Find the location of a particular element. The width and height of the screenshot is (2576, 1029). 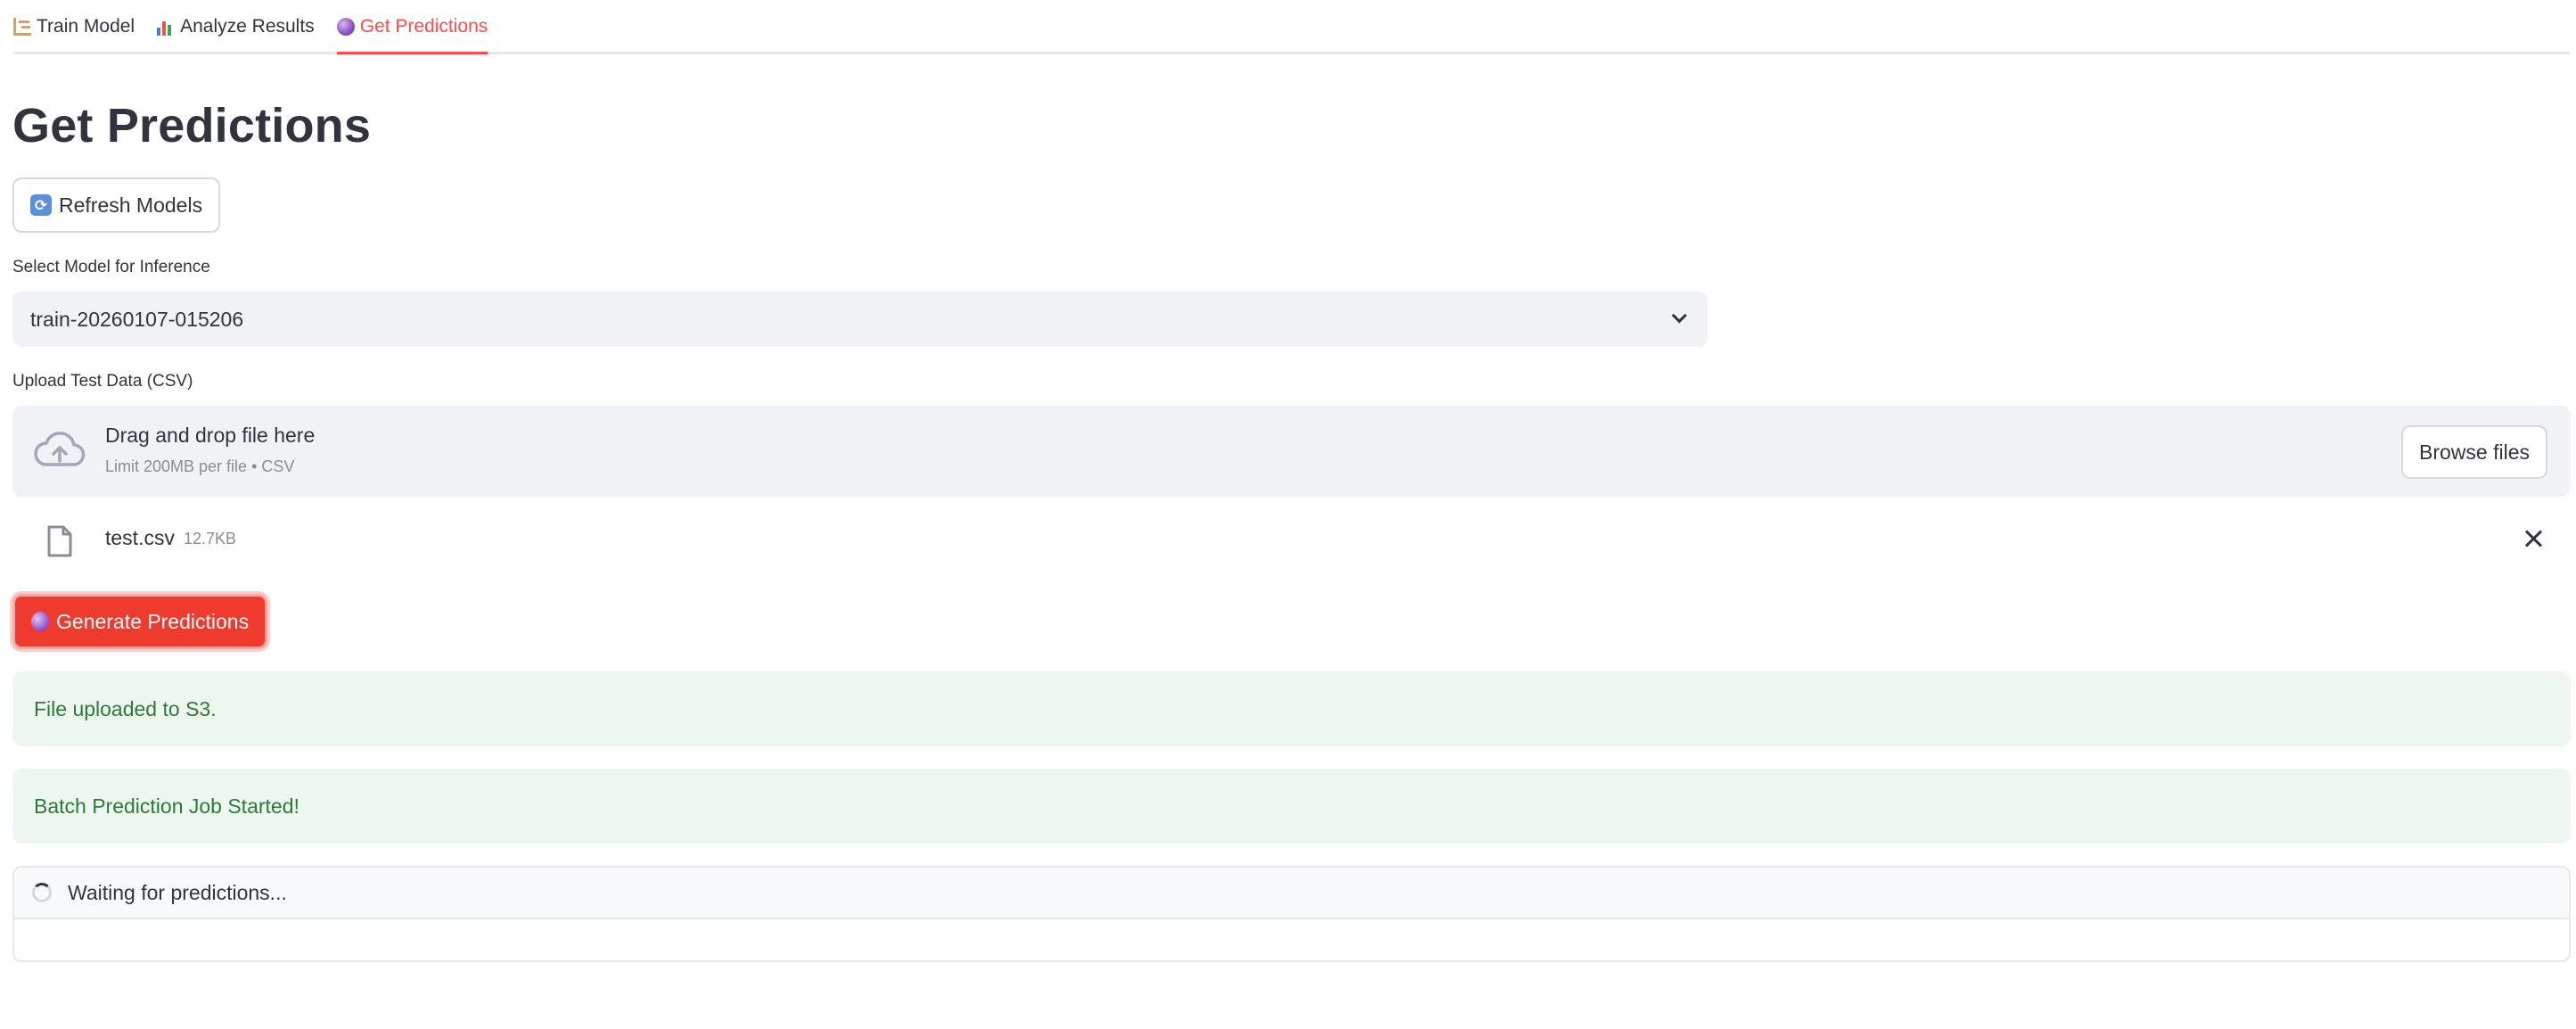

close-icon is located at coordinates (2533, 539).